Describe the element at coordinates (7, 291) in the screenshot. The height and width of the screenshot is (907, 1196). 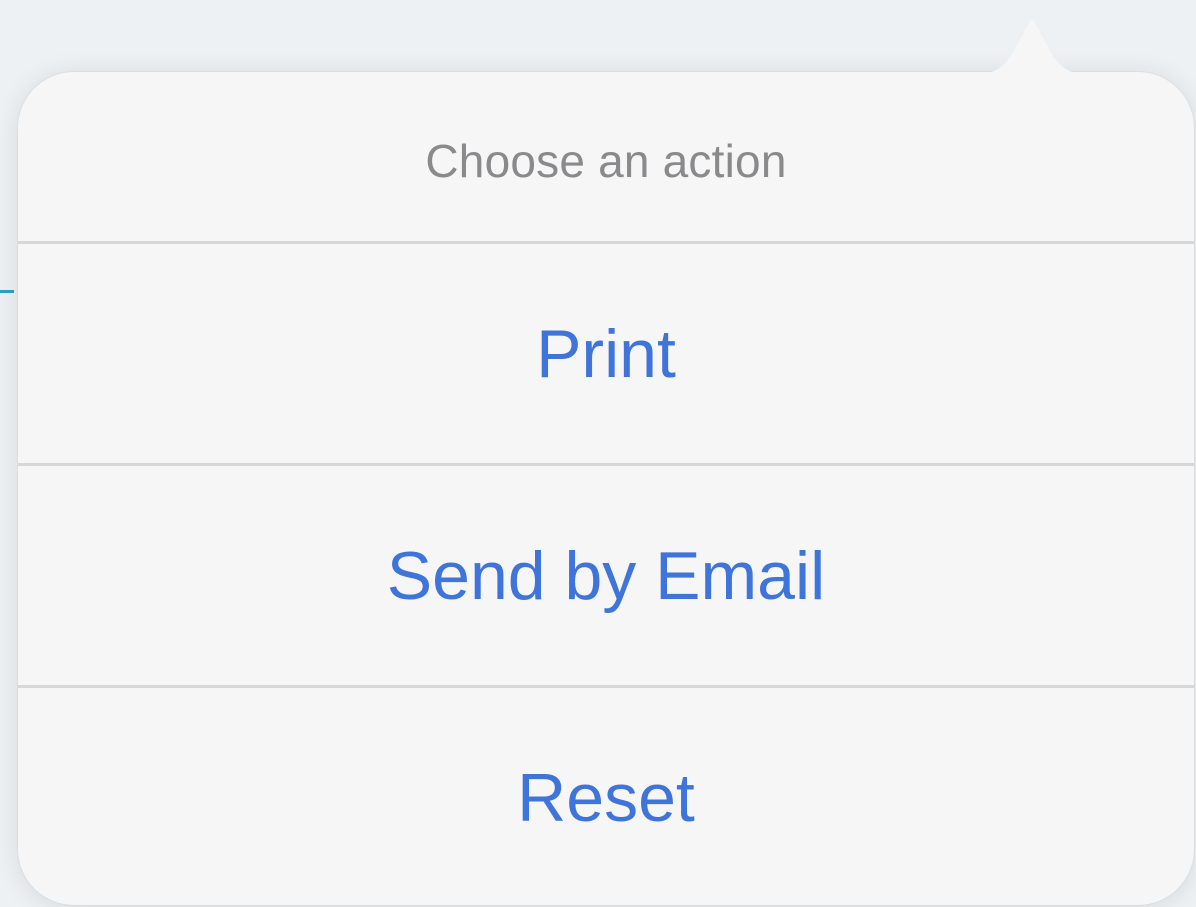
I see `background-accent-line` at that location.